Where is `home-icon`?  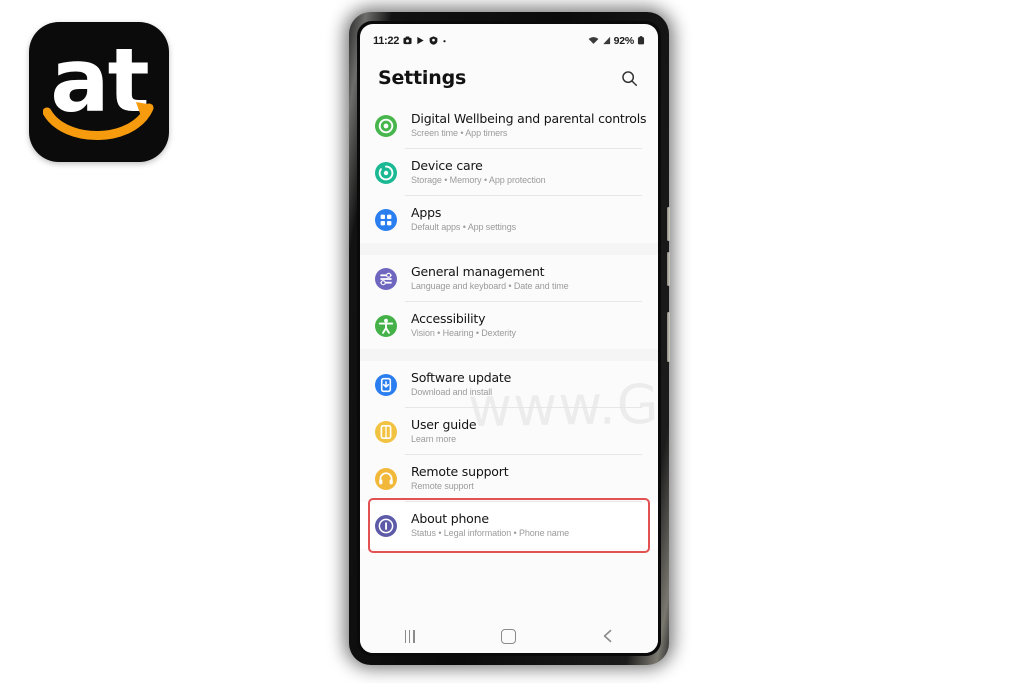
home-icon is located at coordinates (509, 636).